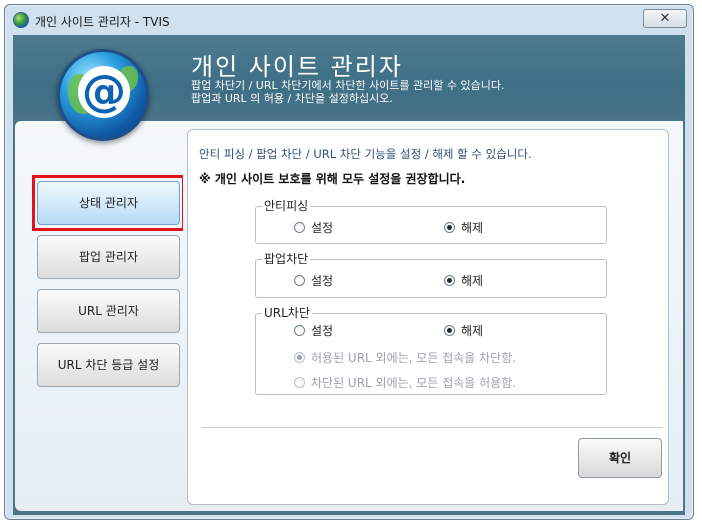 The width and height of the screenshot is (702, 528). What do you see at coordinates (21, 20) in the screenshot?
I see `app-globe-icon` at bounding box center [21, 20].